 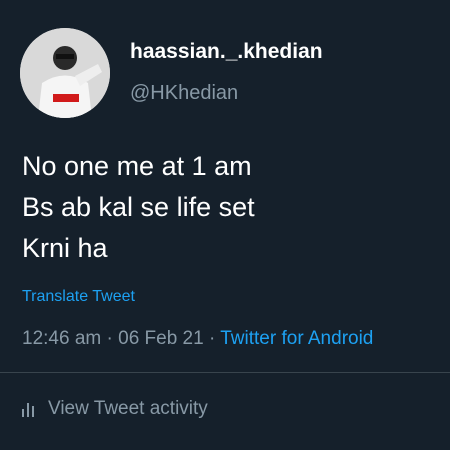 I want to click on tweet-date: 06 Feb 21, so click(x=161, y=338).